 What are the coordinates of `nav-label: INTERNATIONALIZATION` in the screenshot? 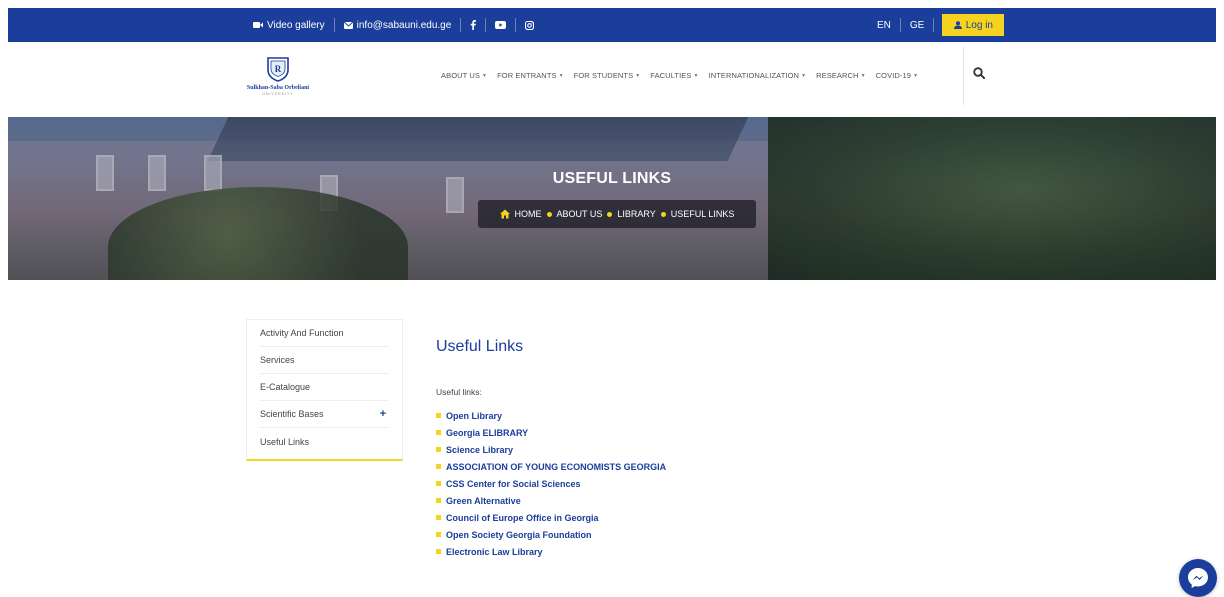 It's located at (754, 75).